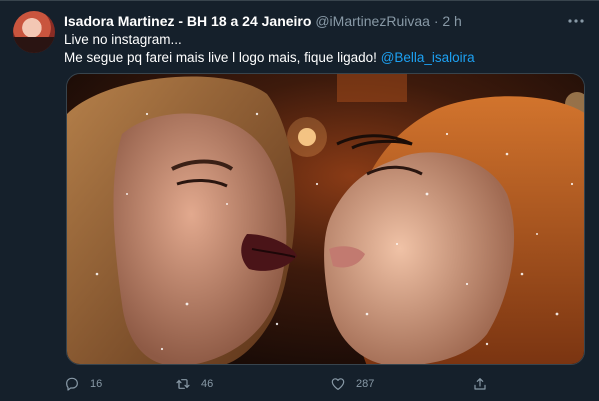 This screenshot has width=599, height=401. Describe the element at coordinates (187, 21) in the screenshot. I see `display-name: Isadora Martinez - BH 18 a 24 Janeiro` at that location.